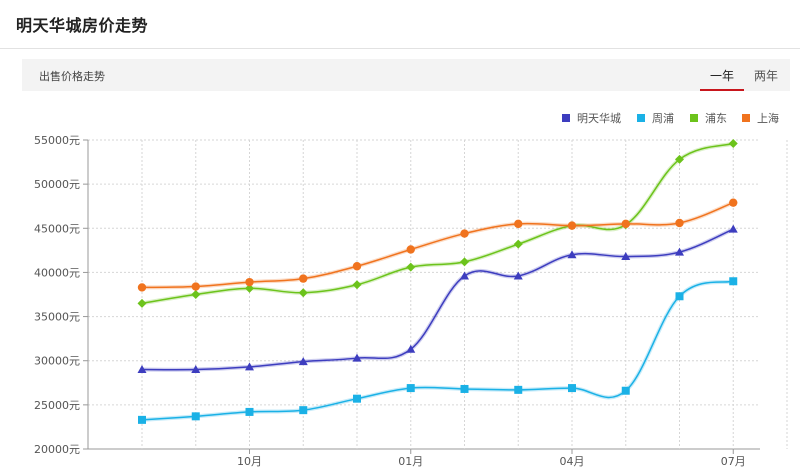 Image resolution: width=800 pixels, height=473 pixels. What do you see at coordinates (57, 361) in the screenshot?
I see `y-tick-label: 30000元` at bounding box center [57, 361].